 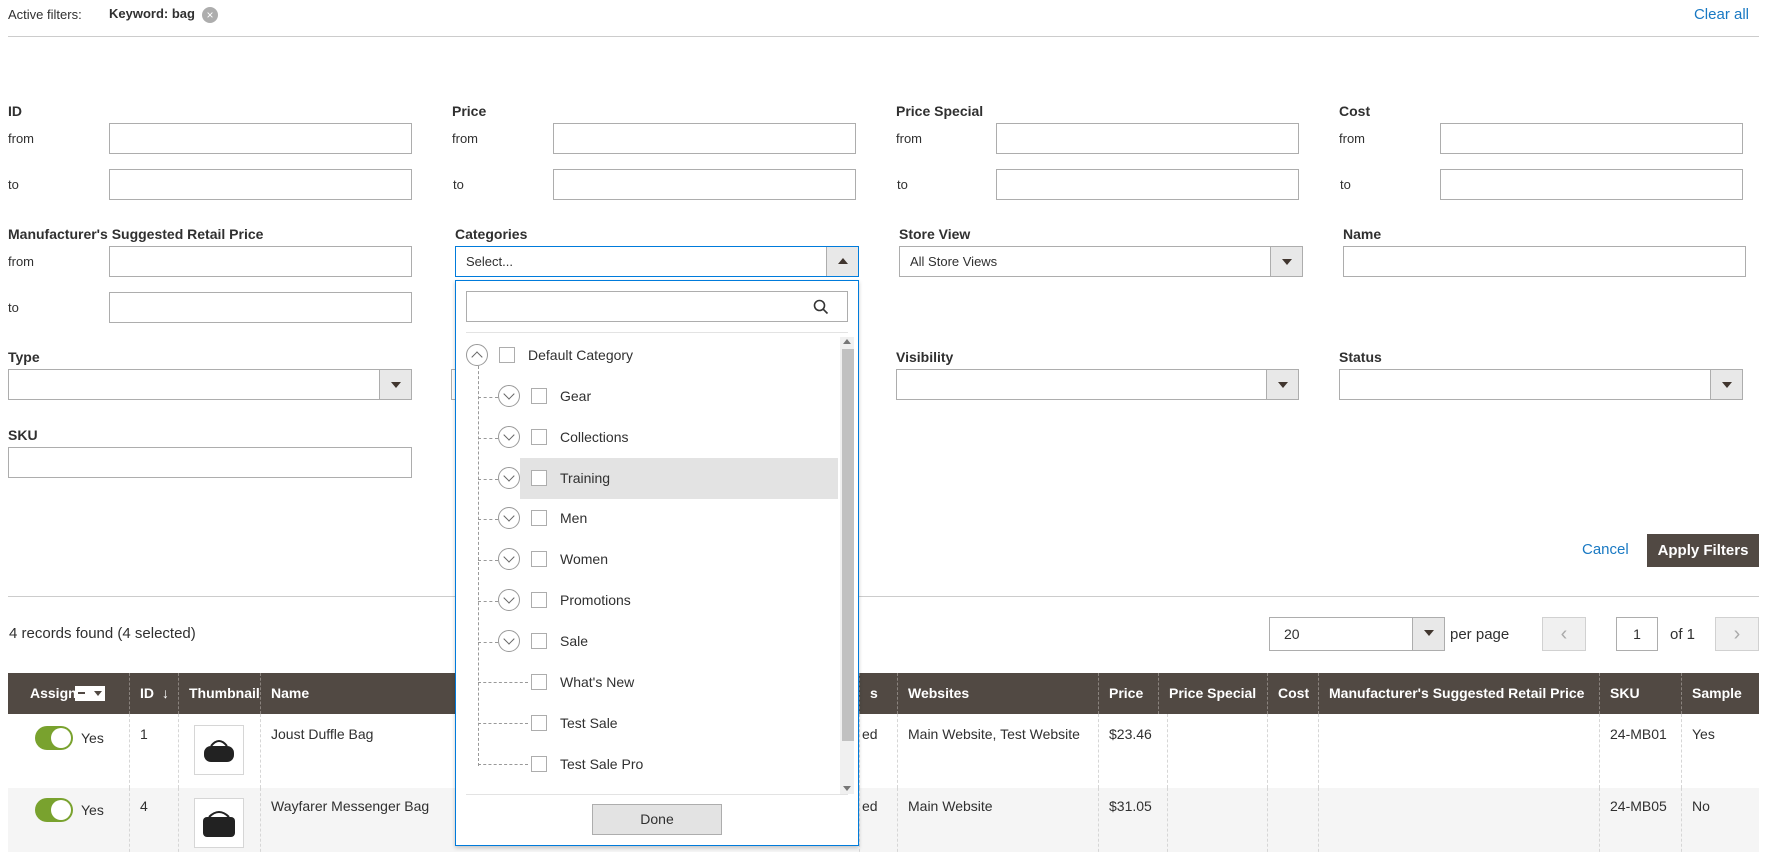 What do you see at coordinates (573, 518) in the screenshot?
I see `category-item-men: Men` at bounding box center [573, 518].